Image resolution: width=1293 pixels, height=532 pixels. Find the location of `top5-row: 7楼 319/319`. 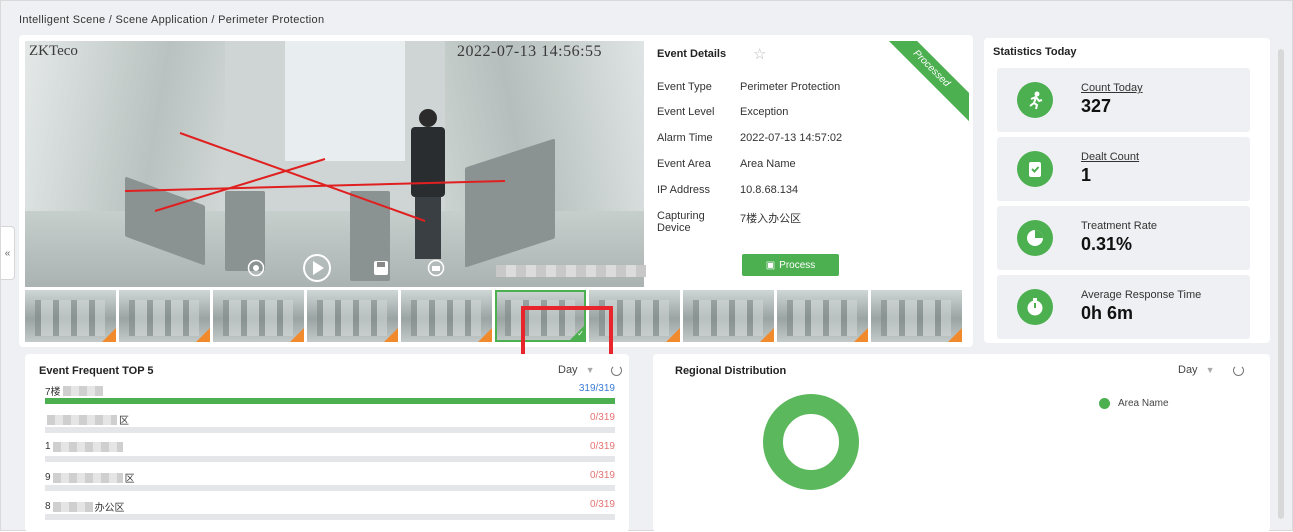

top5-row: 7楼 319/319 is located at coordinates (330, 395).